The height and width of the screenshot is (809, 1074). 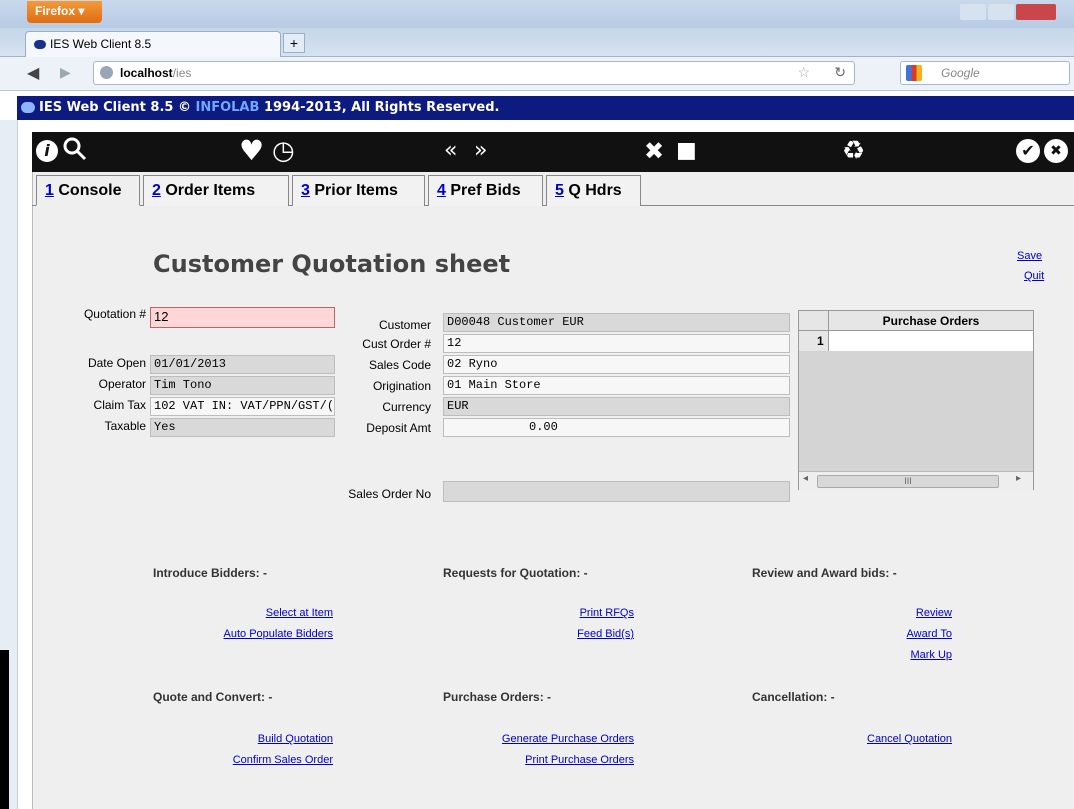 What do you see at coordinates (119, 405) in the screenshot?
I see `claim-tax-label: Claim Tax` at bounding box center [119, 405].